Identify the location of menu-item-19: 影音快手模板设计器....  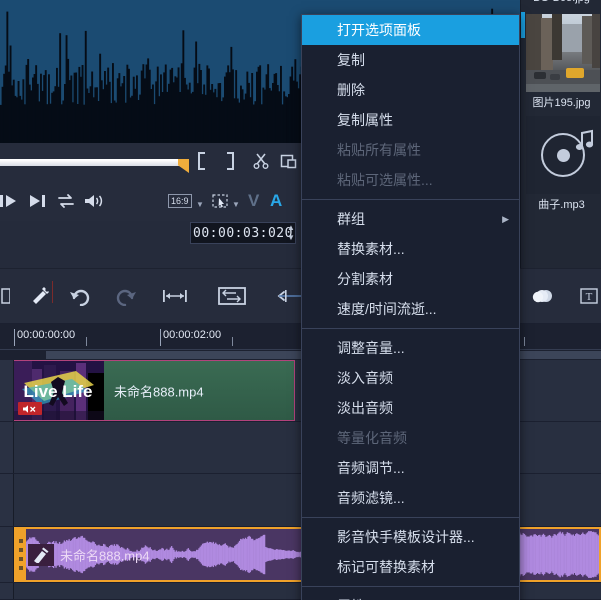
(410, 537).